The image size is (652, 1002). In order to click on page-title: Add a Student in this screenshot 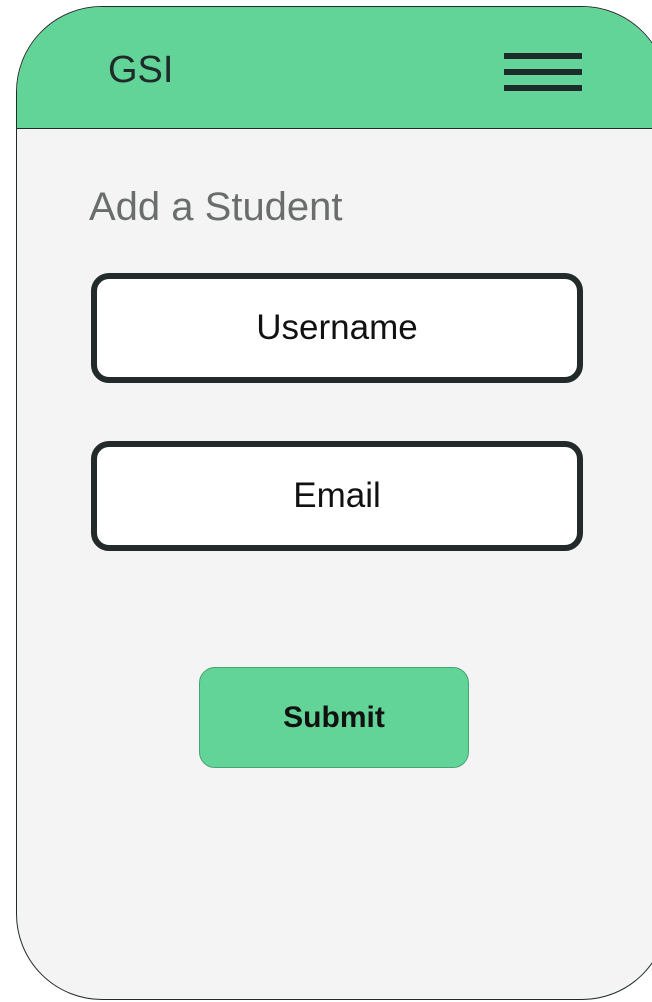, I will do `click(216, 207)`.